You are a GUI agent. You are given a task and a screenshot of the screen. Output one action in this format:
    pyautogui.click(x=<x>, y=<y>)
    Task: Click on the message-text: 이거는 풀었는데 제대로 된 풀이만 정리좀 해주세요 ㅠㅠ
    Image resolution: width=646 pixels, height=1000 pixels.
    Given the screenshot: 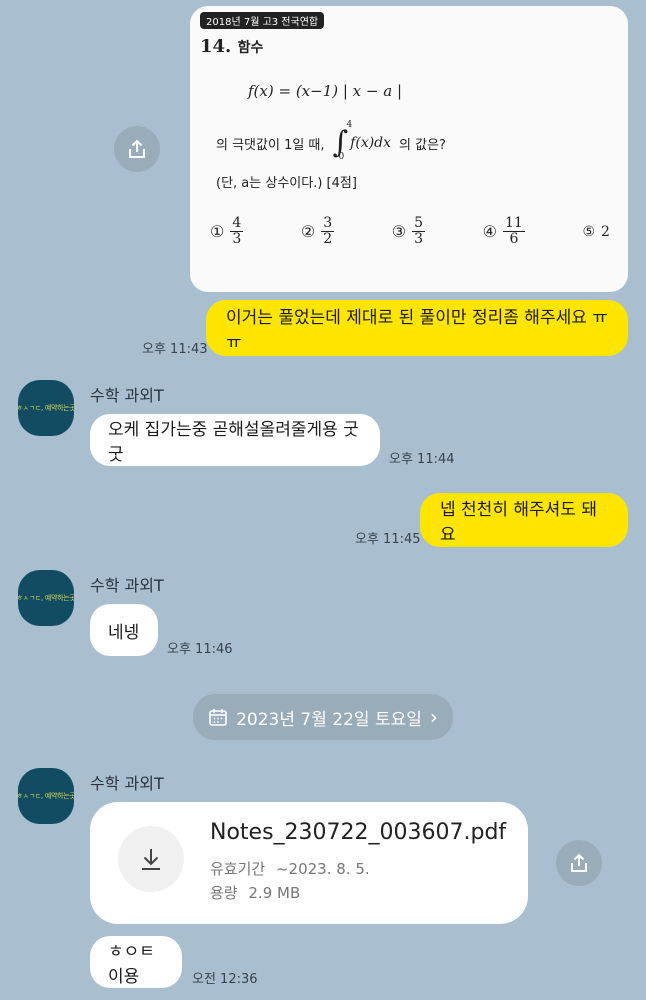 What is the action you would take?
    pyautogui.click(x=417, y=330)
    